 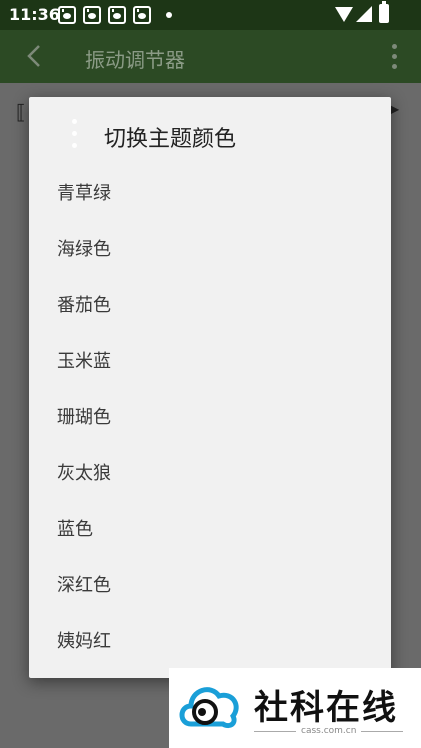 I want to click on watermark-text: 社科在线, so click(x=326, y=708).